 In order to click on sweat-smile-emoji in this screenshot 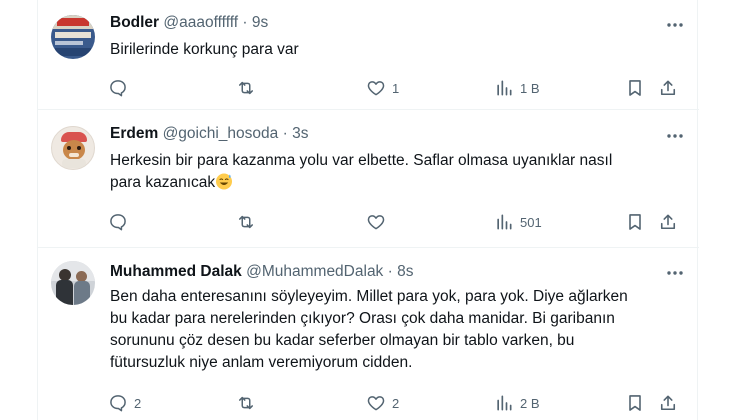, I will do `click(224, 181)`.